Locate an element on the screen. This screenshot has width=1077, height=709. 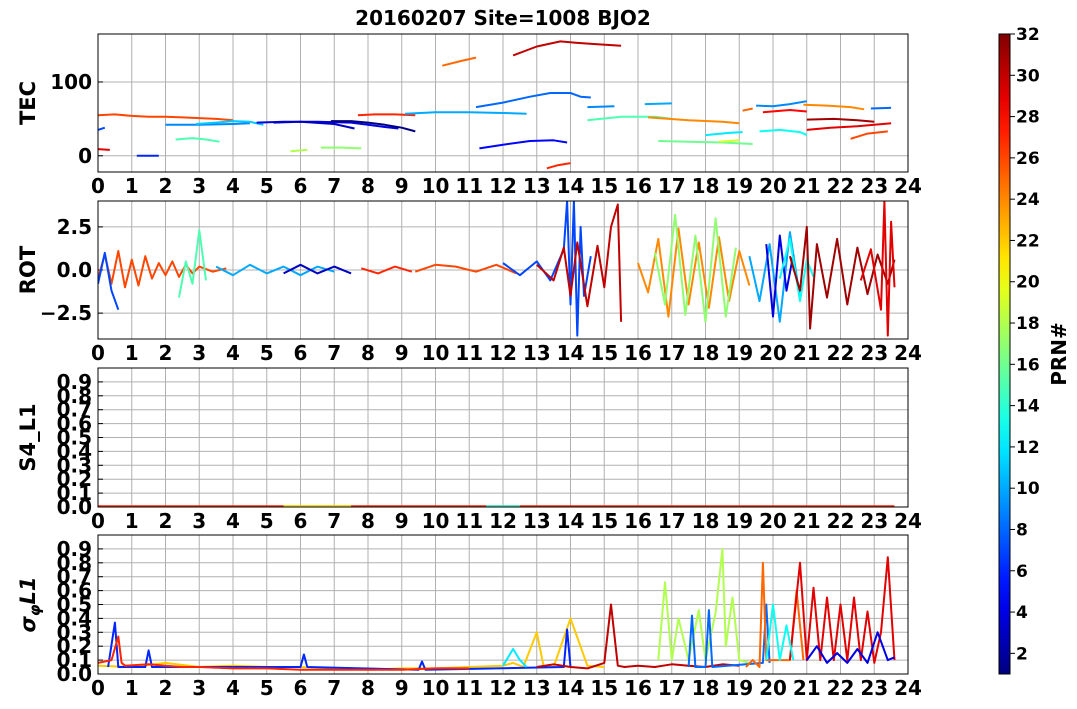
colorbar-tick-label: 2 is located at coordinates (1022, 654).